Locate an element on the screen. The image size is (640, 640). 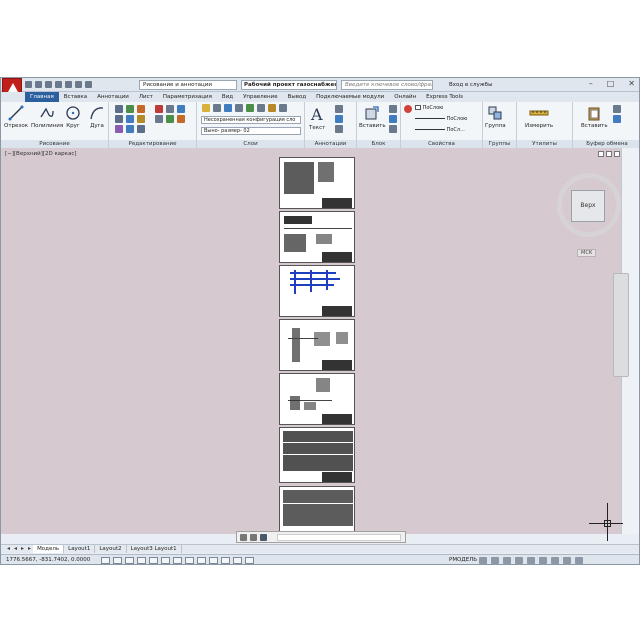
break-icon is located at coordinates (170, 119).